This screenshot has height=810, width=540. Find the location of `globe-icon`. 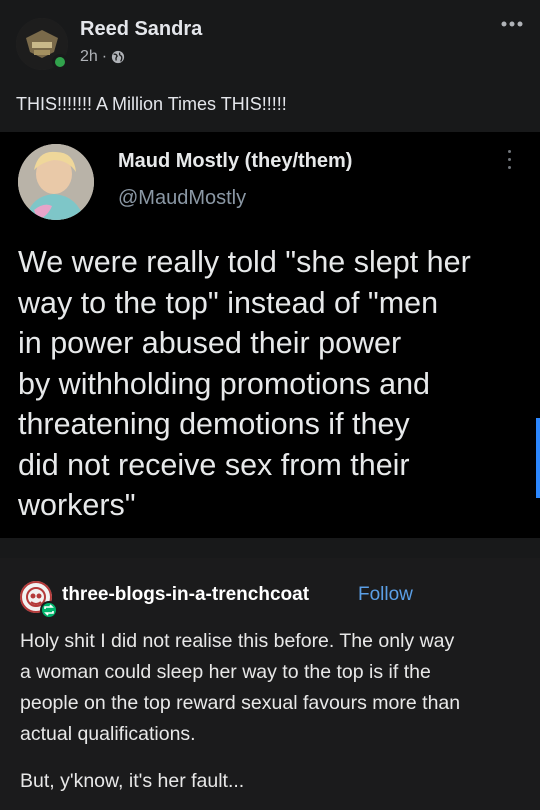

globe-icon is located at coordinates (118, 57).